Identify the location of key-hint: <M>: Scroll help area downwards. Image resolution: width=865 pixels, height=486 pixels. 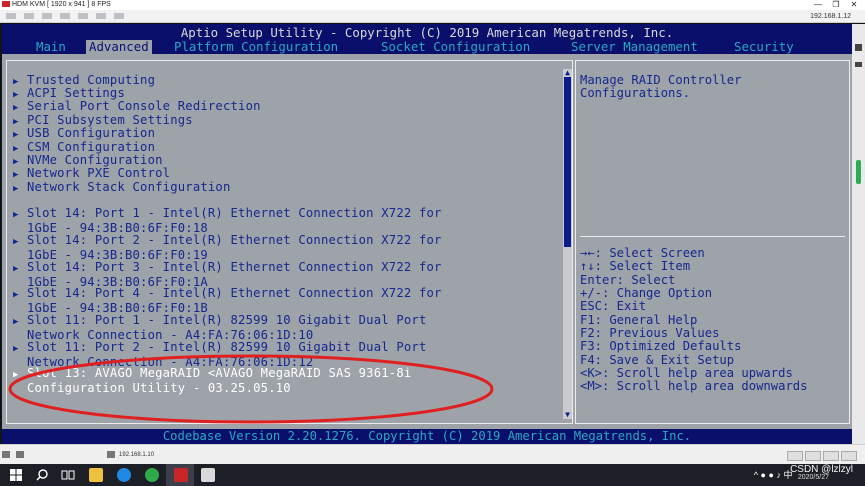
(694, 386).